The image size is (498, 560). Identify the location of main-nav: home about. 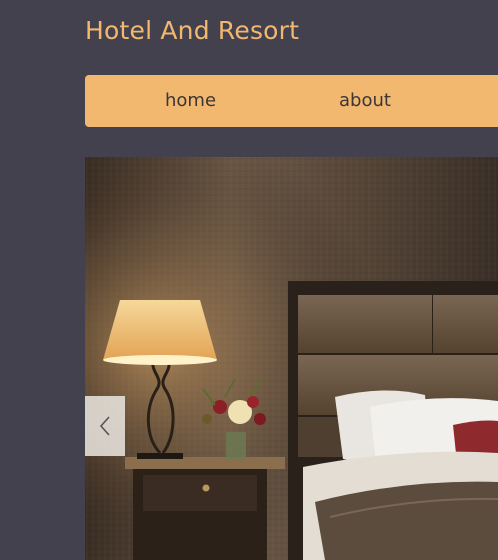
(291, 101).